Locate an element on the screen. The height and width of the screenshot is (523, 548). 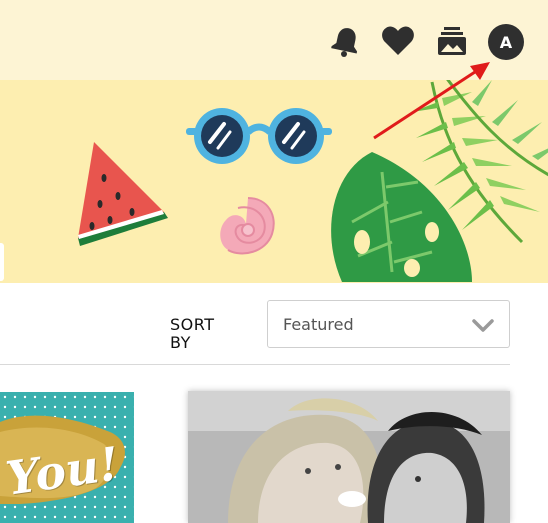
product-card is located at coordinates (349, 457).